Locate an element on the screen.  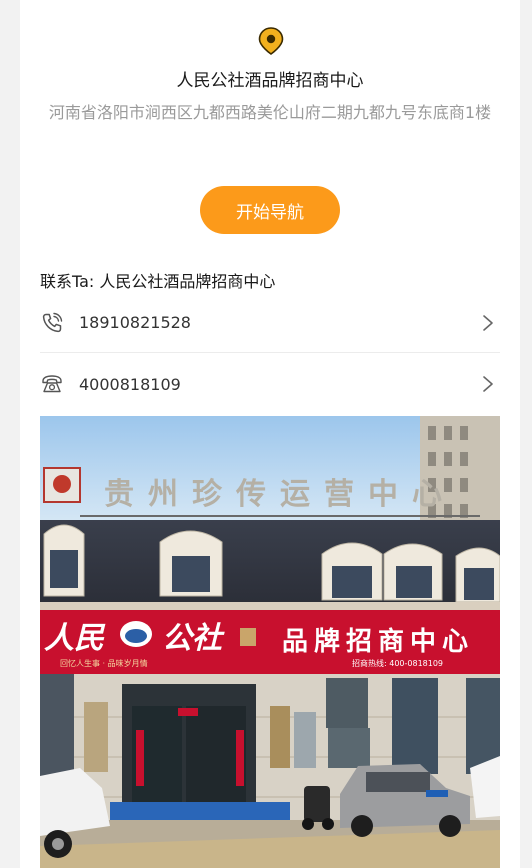
location-pin-icon is located at coordinates (271, 41).